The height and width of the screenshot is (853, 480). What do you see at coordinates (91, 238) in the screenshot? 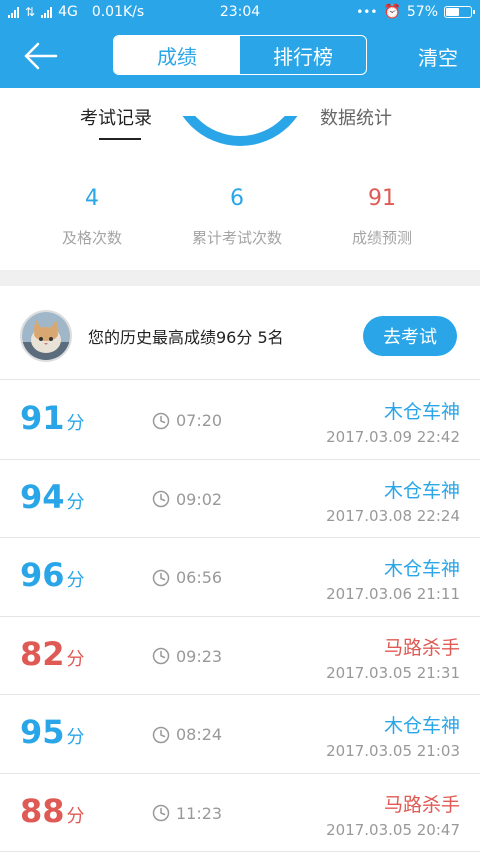
I see `stat-label: 及格次数` at bounding box center [91, 238].